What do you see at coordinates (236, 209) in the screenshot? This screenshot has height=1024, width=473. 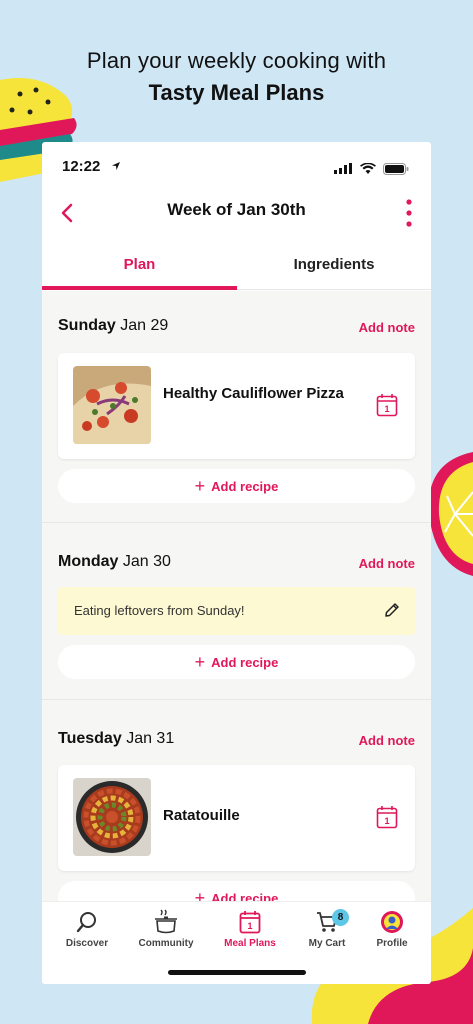 I see `page-title: Week of Jan 30th` at bounding box center [236, 209].